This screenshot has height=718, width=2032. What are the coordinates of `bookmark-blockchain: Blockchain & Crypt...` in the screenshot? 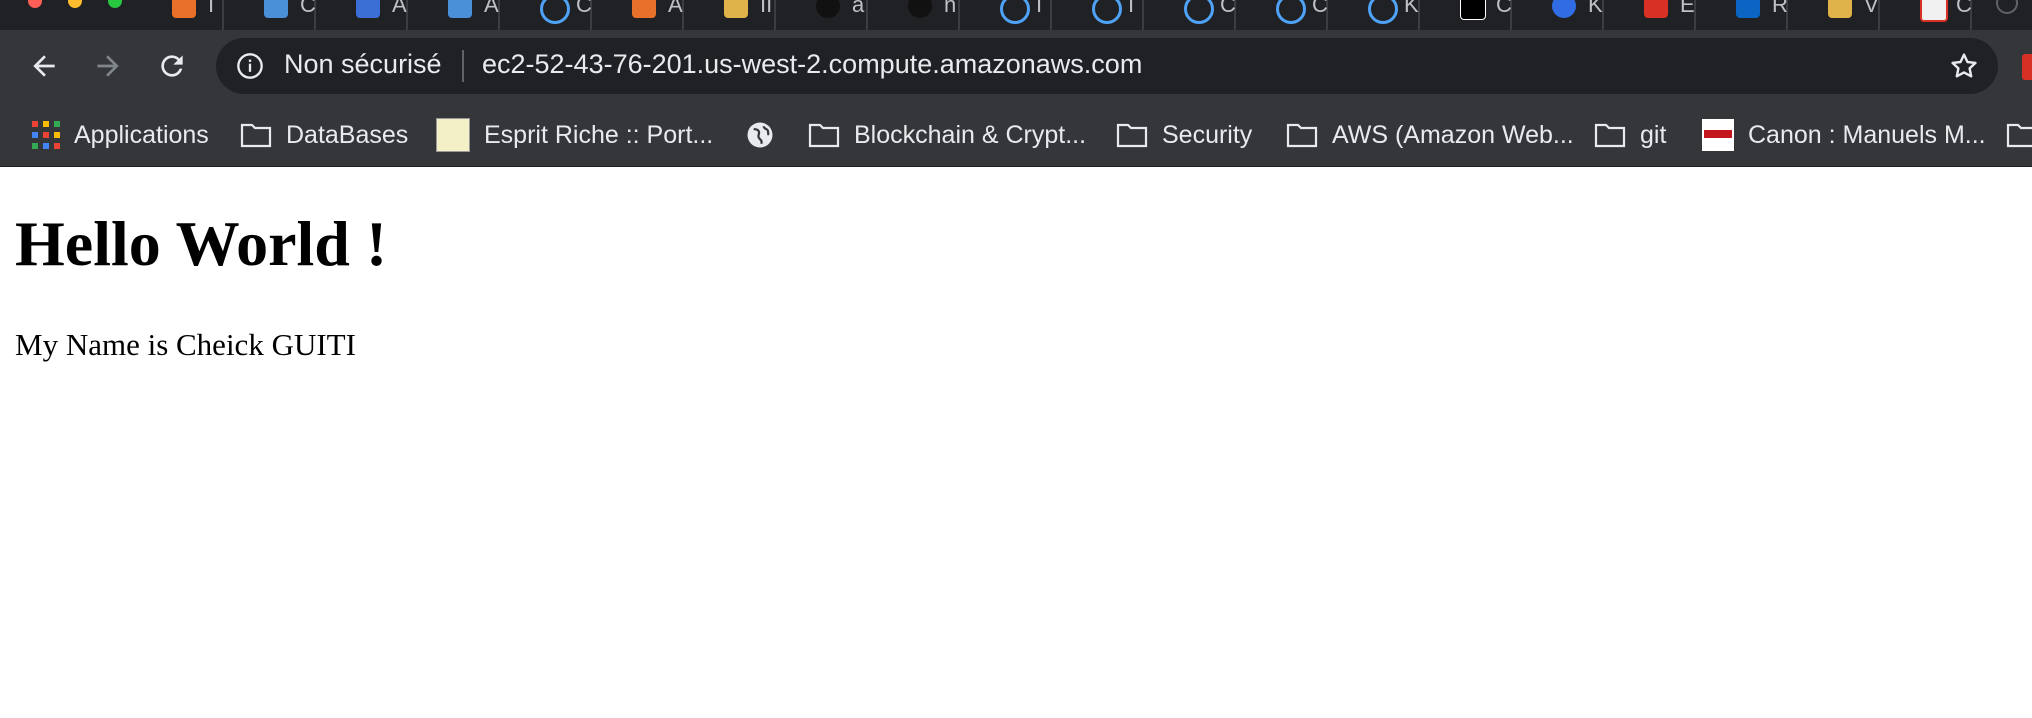 It's located at (947, 135).